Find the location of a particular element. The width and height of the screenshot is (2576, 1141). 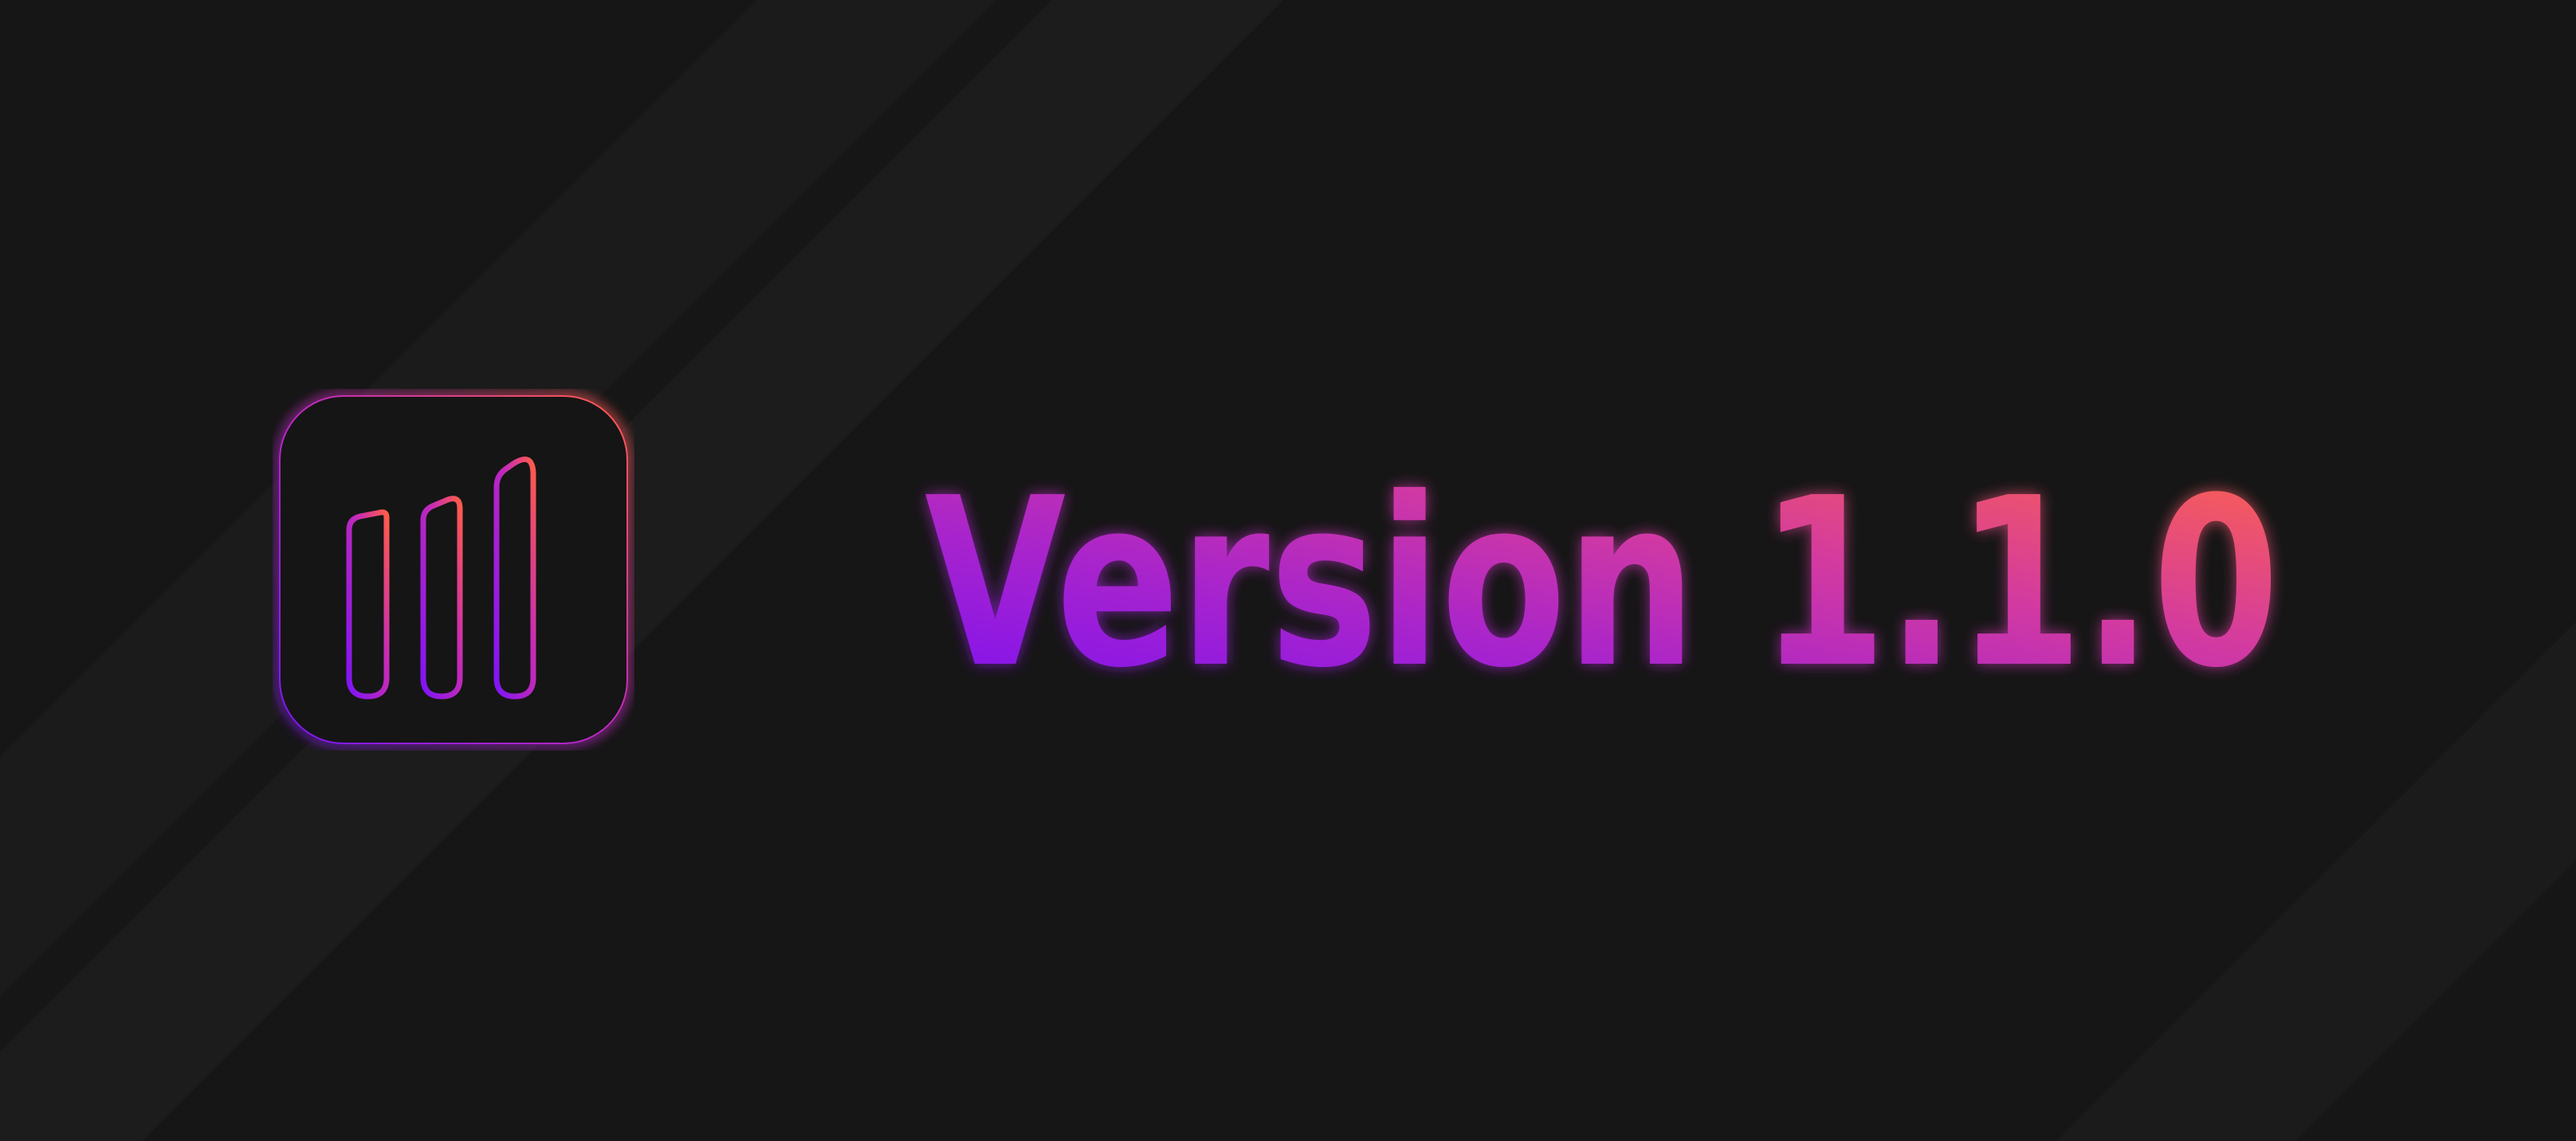

signal-bars-icon is located at coordinates (453, 569).